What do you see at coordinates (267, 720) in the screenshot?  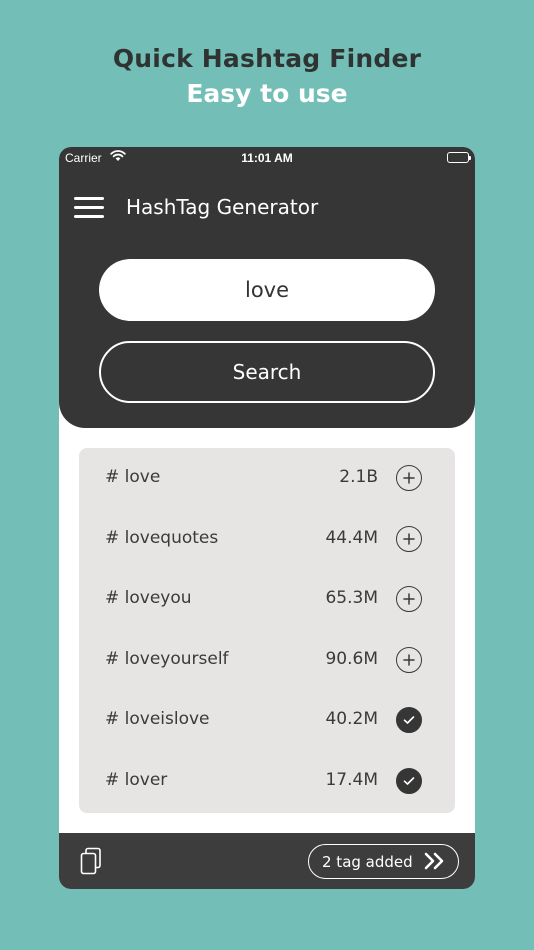 I see `hashtag-row: # loveislove 40.2M` at bounding box center [267, 720].